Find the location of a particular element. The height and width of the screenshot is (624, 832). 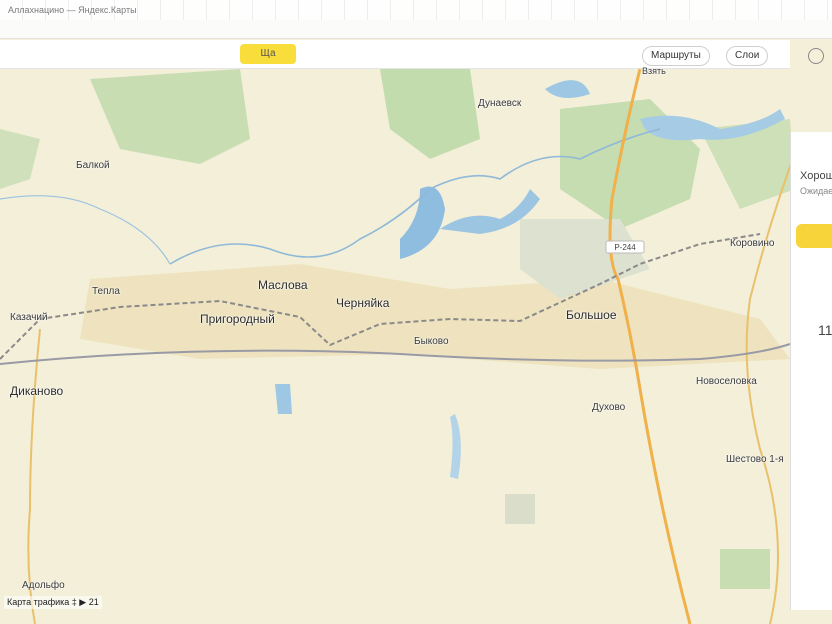

panel-title: Хорош is located at coordinates (816, 176).